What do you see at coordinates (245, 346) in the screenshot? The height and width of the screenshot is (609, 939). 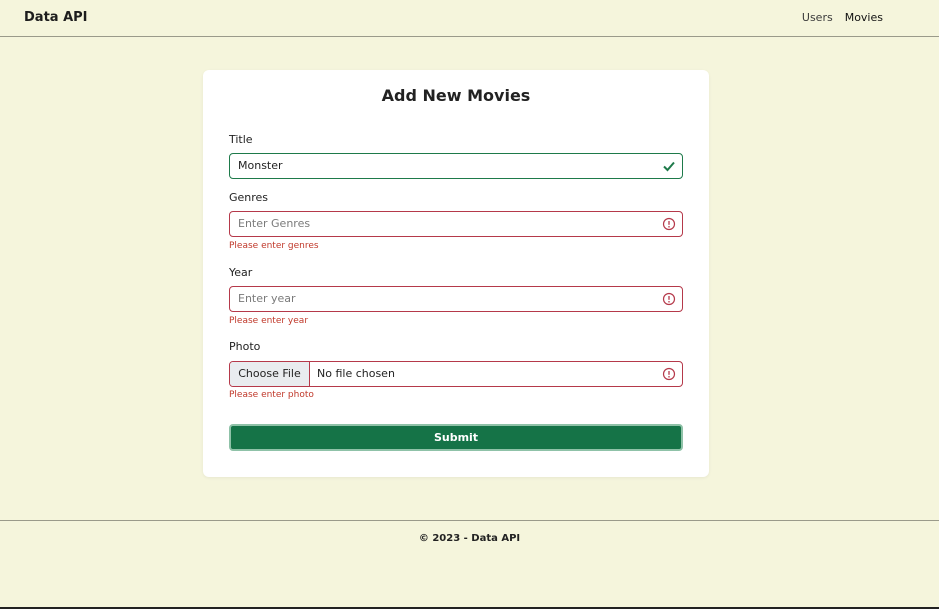 I see `photo-label: Photo` at bounding box center [245, 346].